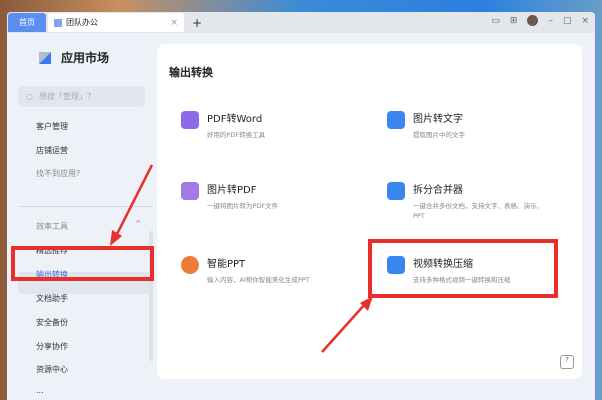 This screenshot has height=400, width=602. Describe the element at coordinates (134, 200) in the screenshot. I see `arrow-sidebar` at that location.